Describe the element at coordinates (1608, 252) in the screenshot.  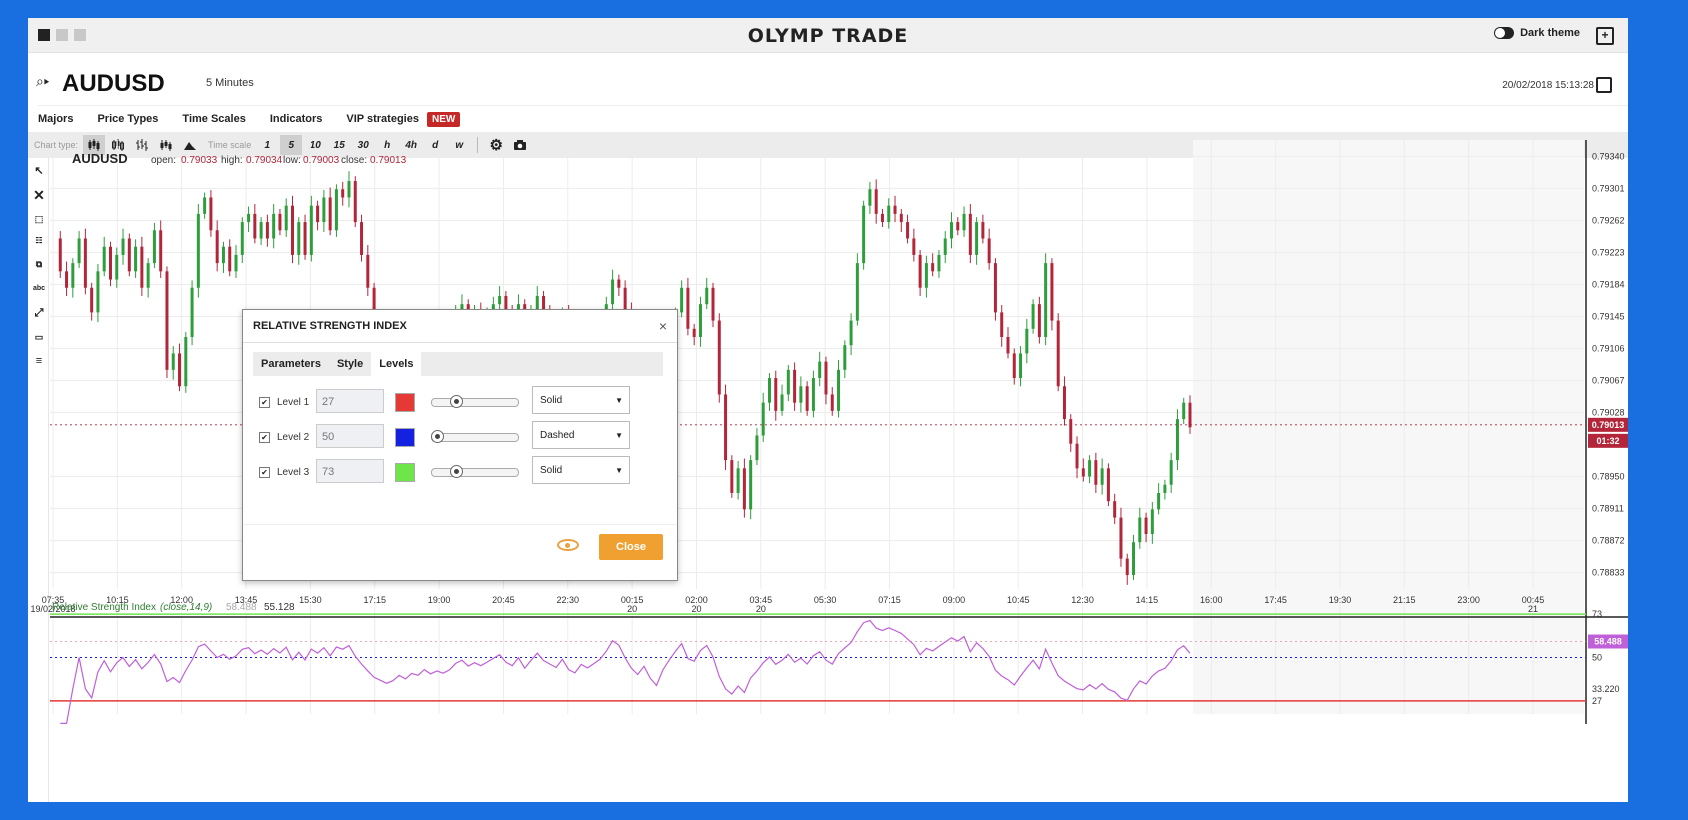
I see `price-tick-label: 0.79223` at that location.